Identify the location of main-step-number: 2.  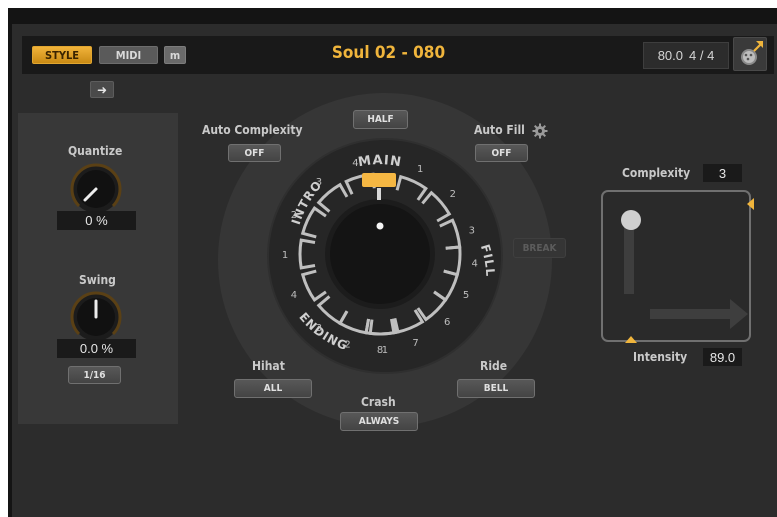
(453, 194).